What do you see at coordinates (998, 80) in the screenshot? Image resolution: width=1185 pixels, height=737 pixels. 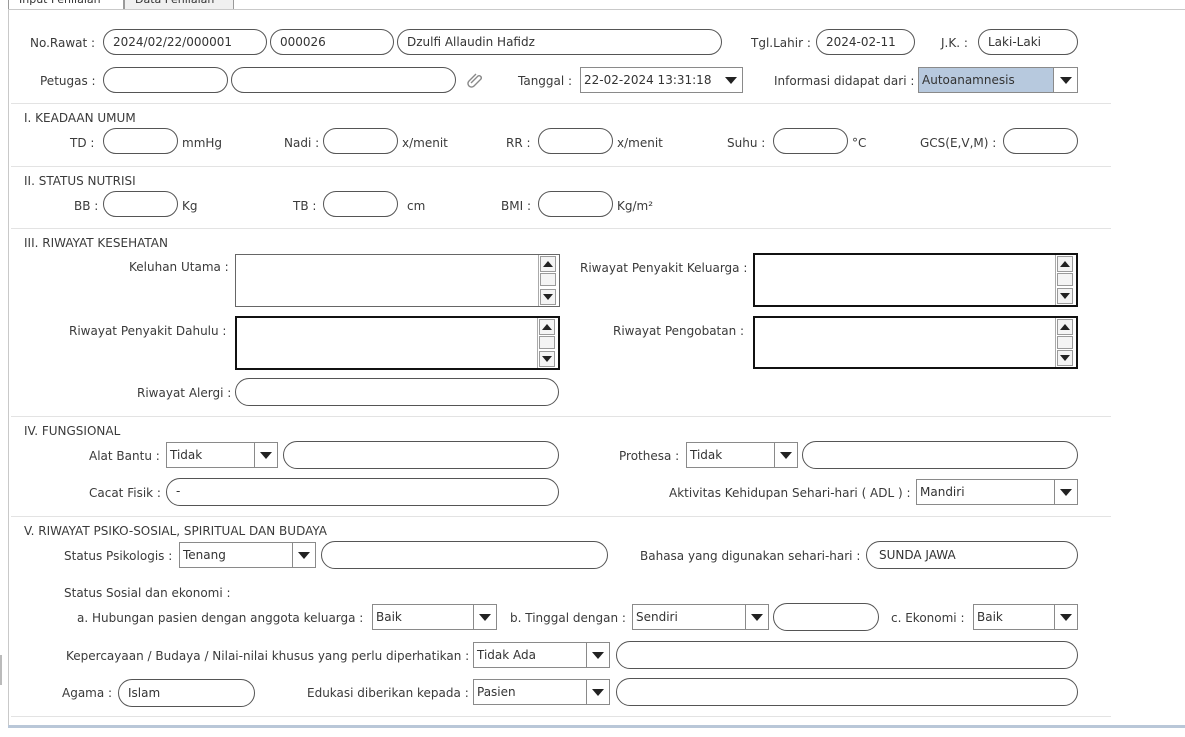 I see `informasi-select: Autoanamnesis` at bounding box center [998, 80].